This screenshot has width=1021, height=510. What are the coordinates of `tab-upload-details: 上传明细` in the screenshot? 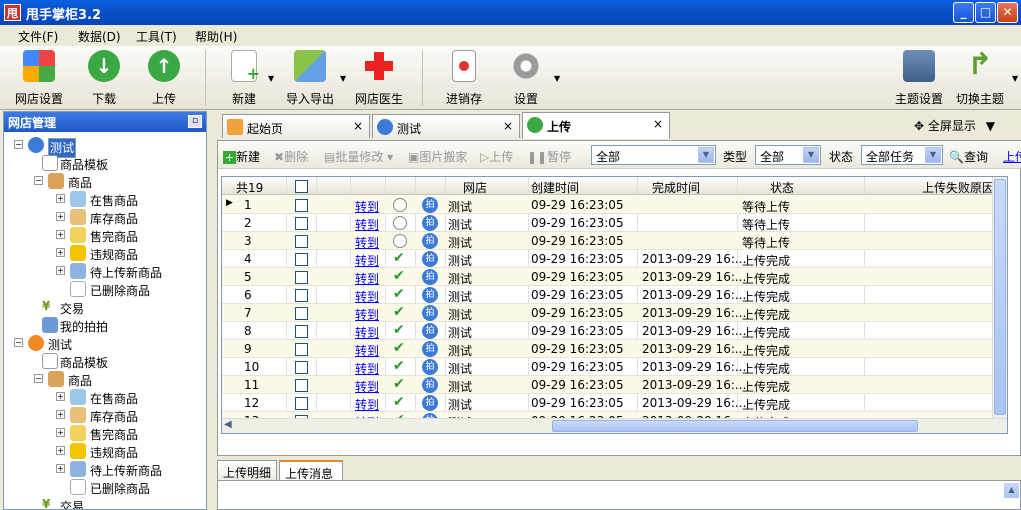 It's located at (247, 470).